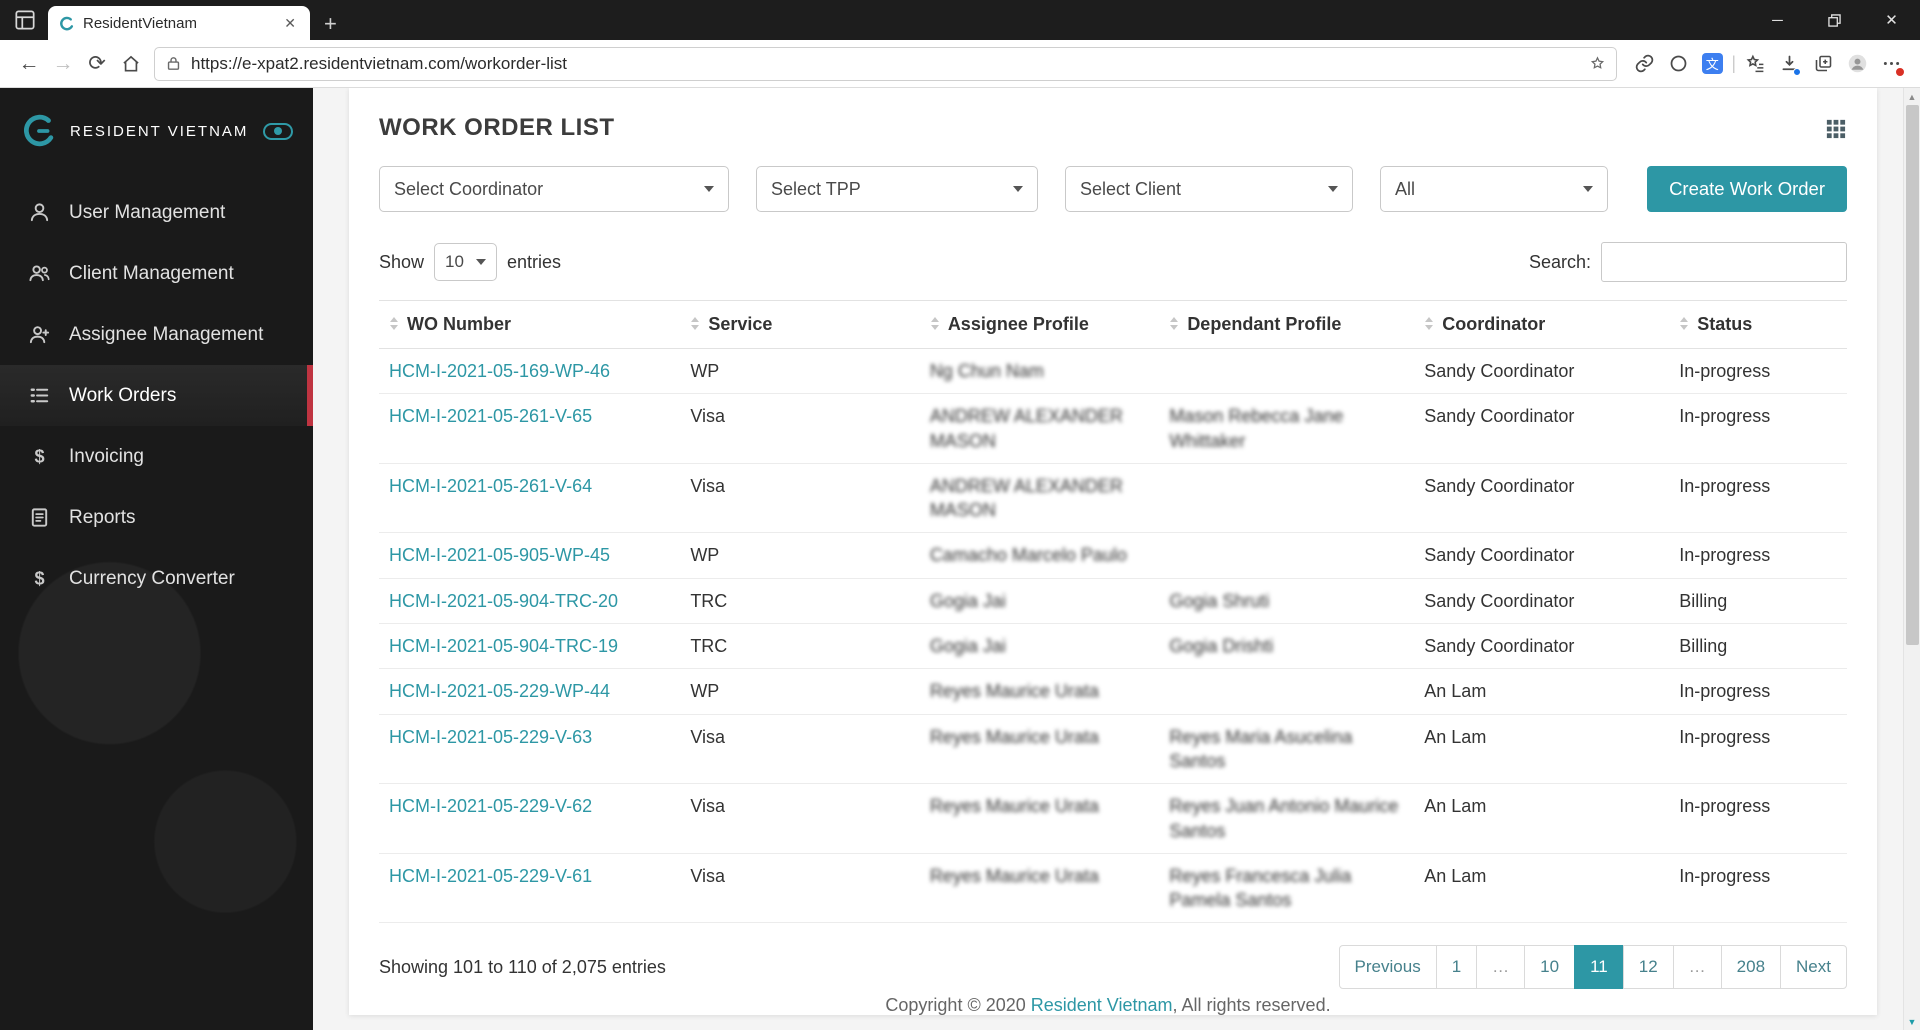  I want to click on browser-tab: ResidentVietnam ✕, so click(179, 23).